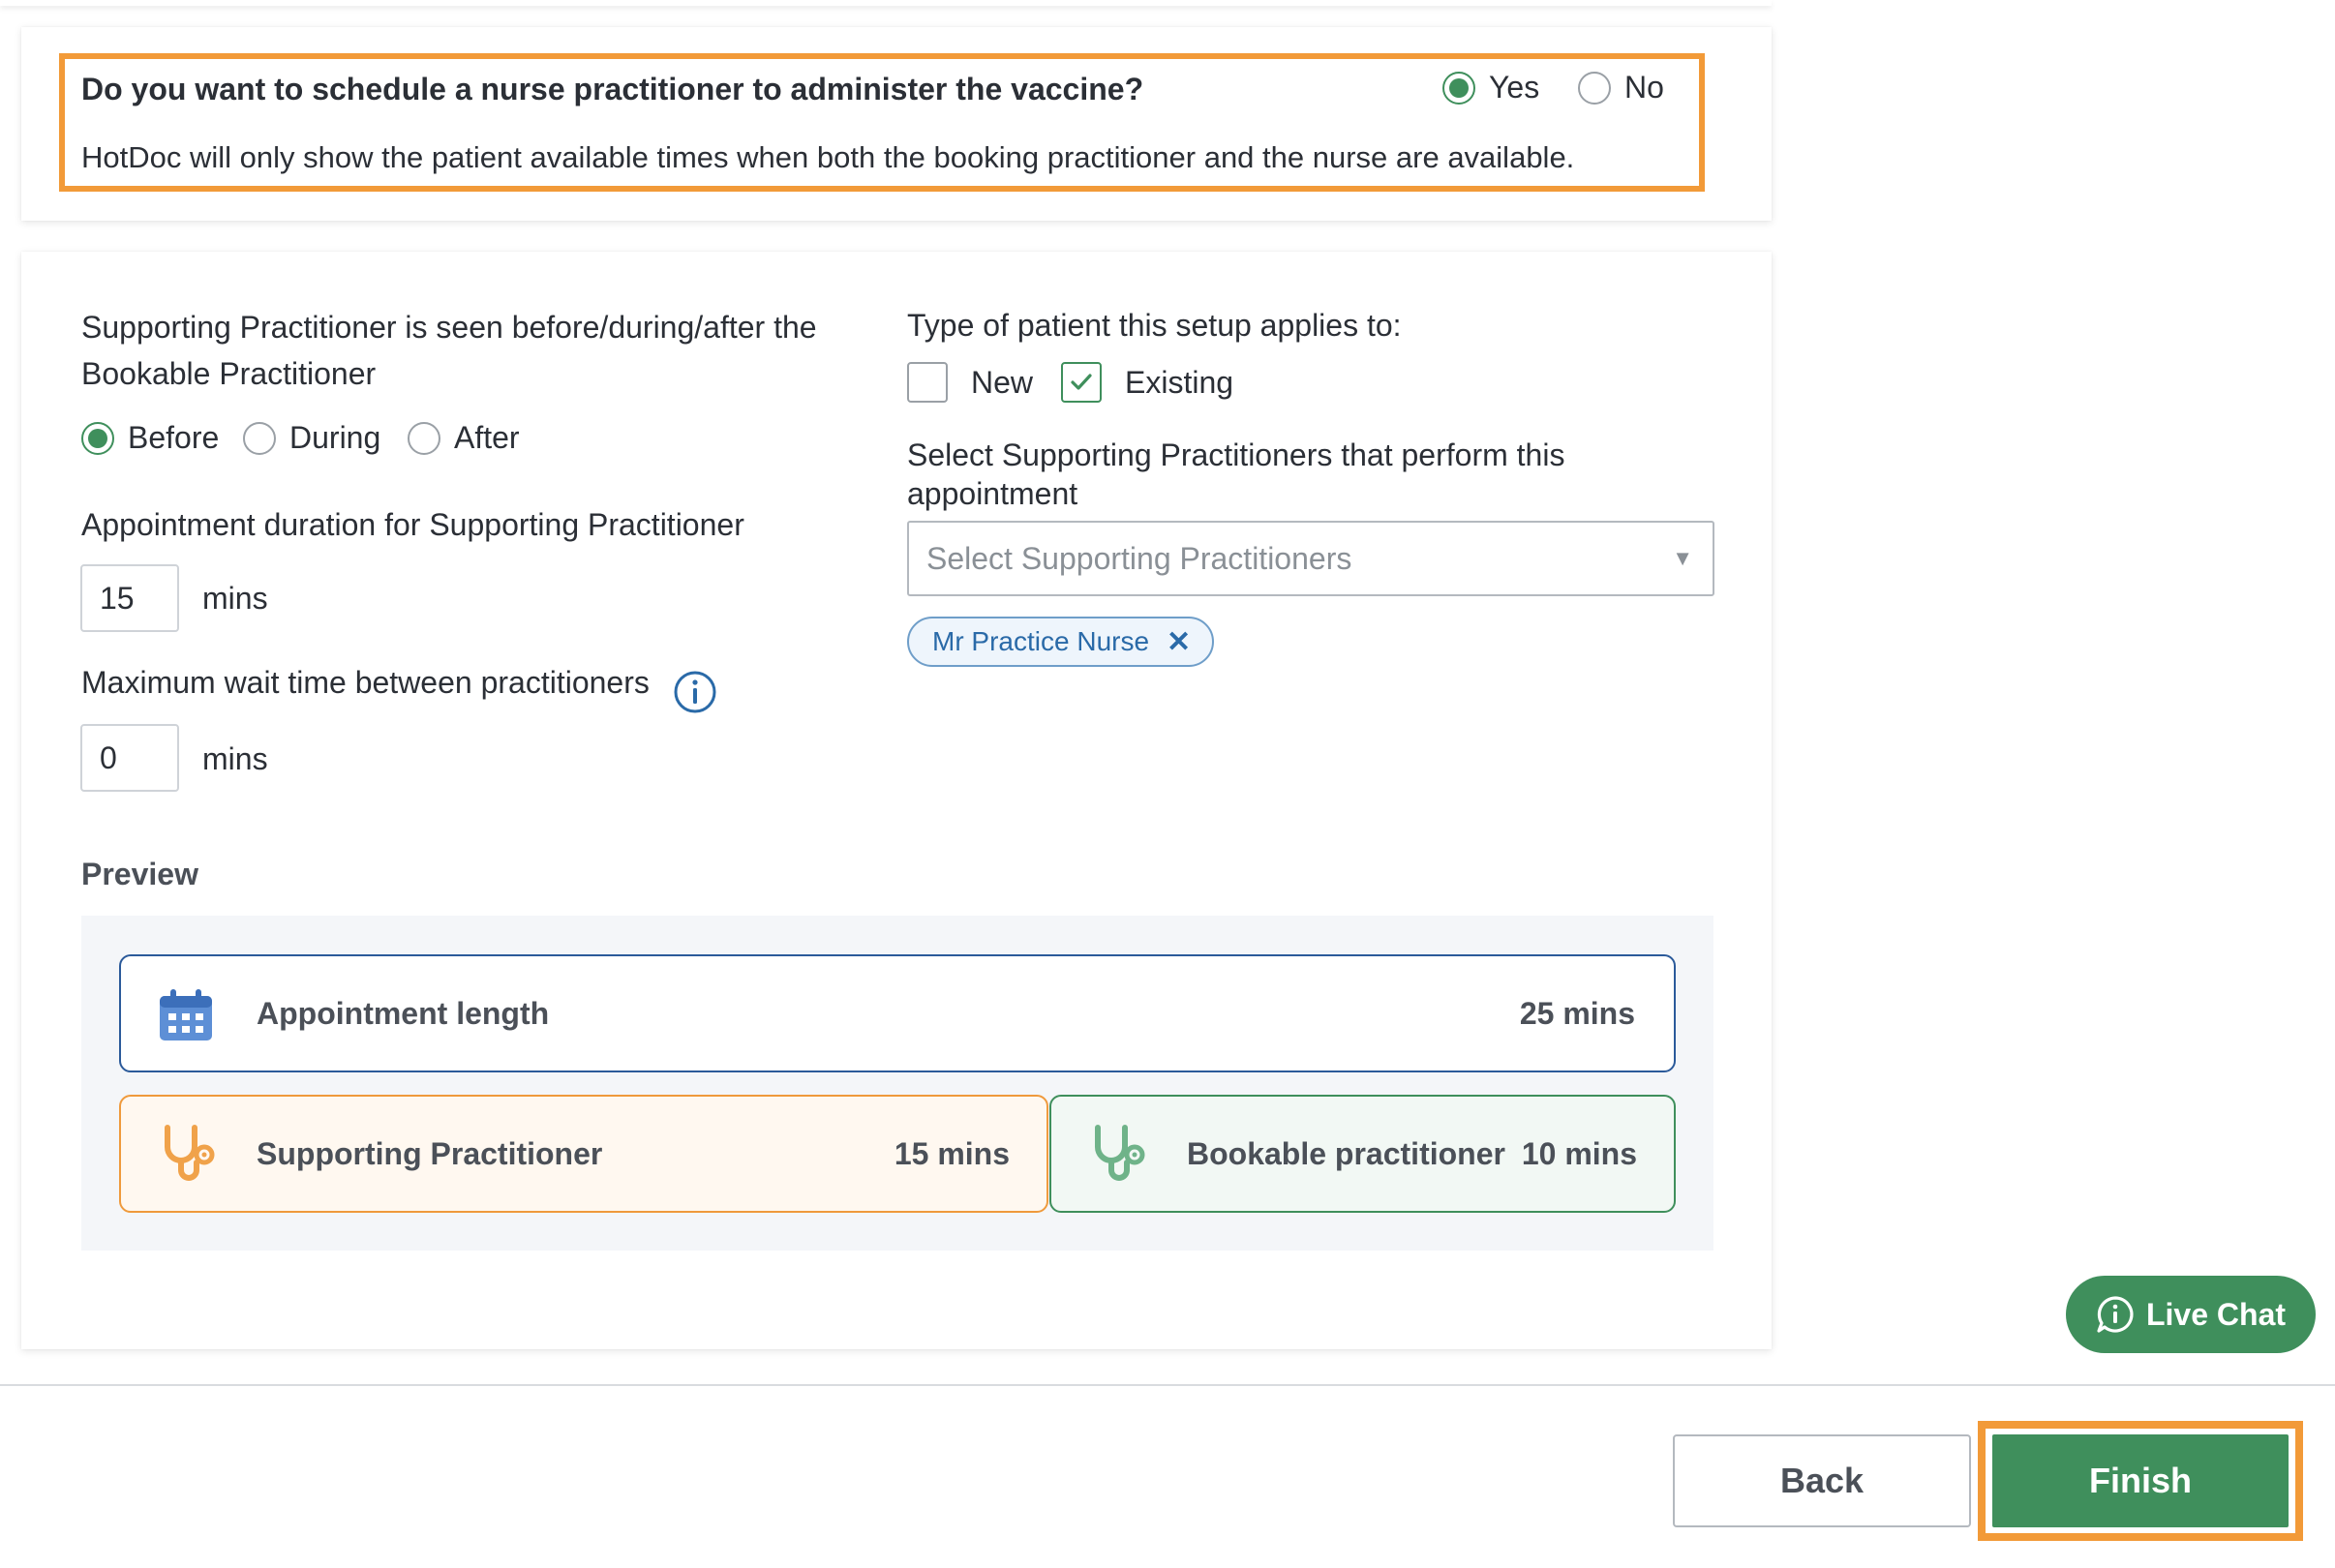 Image resolution: width=2335 pixels, height=1568 pixels. Describe the element at coordinates (1041, 641) in the screenshot. I see `practitioner-chip-label: Mr Practice Nurse` at that location.